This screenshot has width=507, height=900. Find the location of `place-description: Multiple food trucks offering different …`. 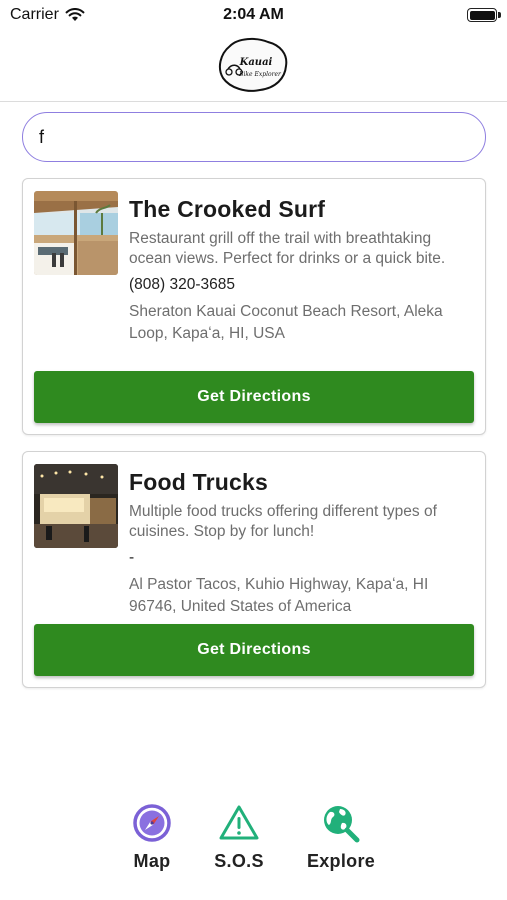

place-description: Multiple food trucks offering different … is located at coordinates (283, 521).